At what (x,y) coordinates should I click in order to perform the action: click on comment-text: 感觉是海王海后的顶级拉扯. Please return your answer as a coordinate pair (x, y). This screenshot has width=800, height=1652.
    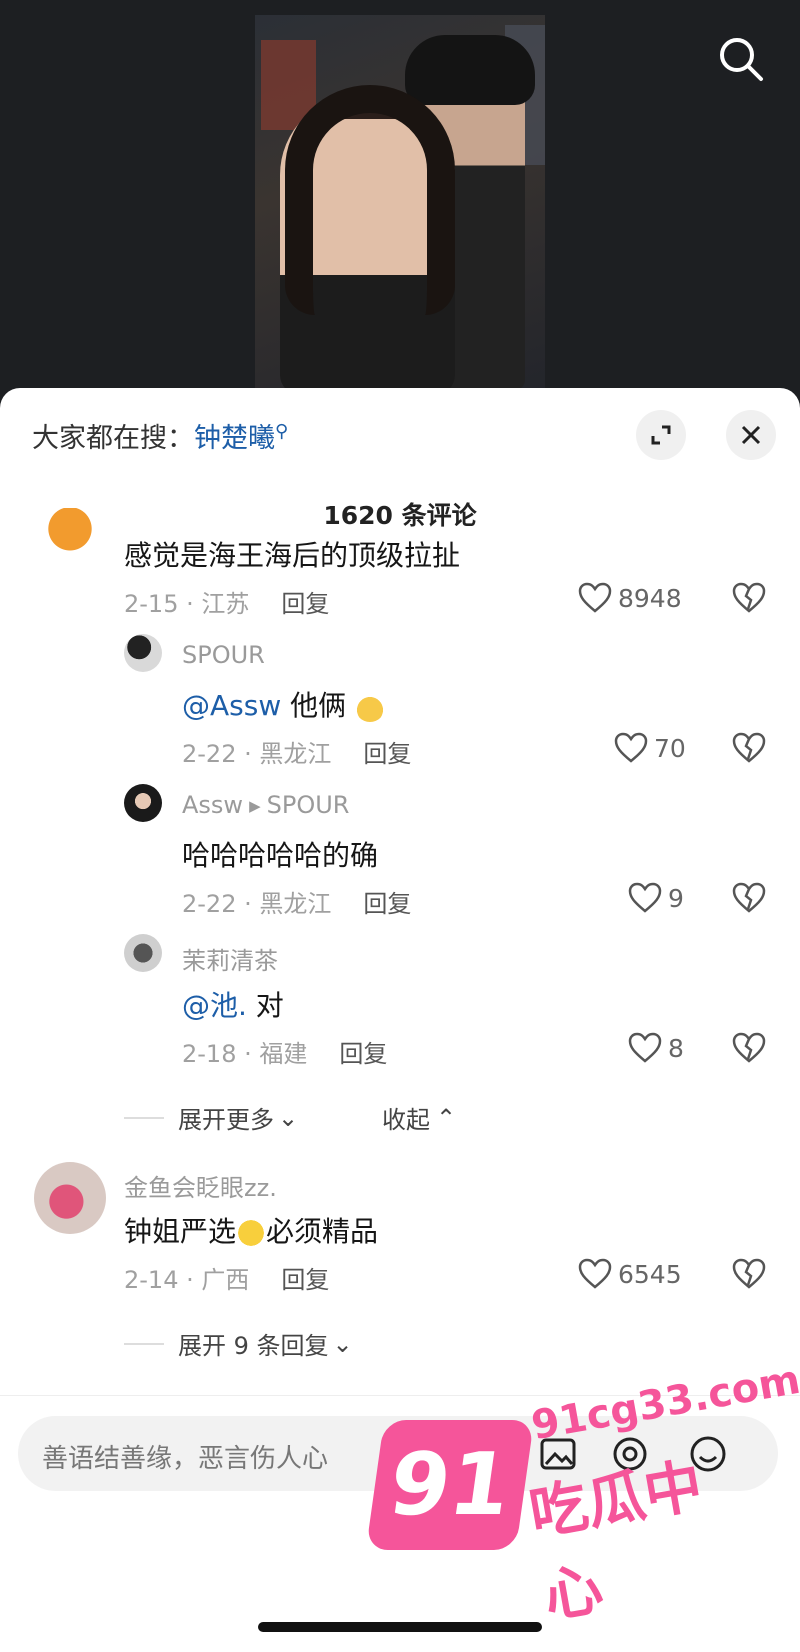
    Looking at the image, I should click on (292, 555).